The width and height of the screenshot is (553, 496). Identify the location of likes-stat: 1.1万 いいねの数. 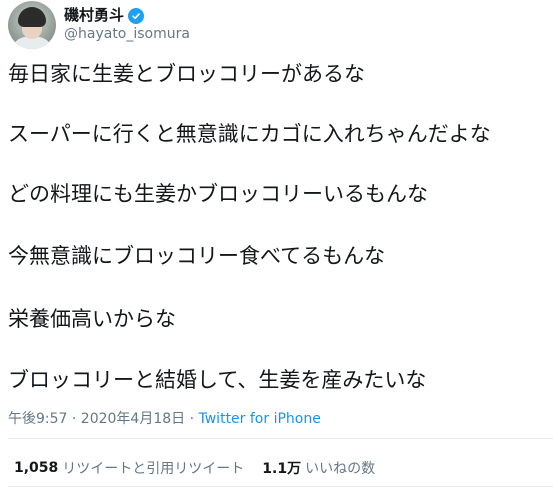
(318, 468).